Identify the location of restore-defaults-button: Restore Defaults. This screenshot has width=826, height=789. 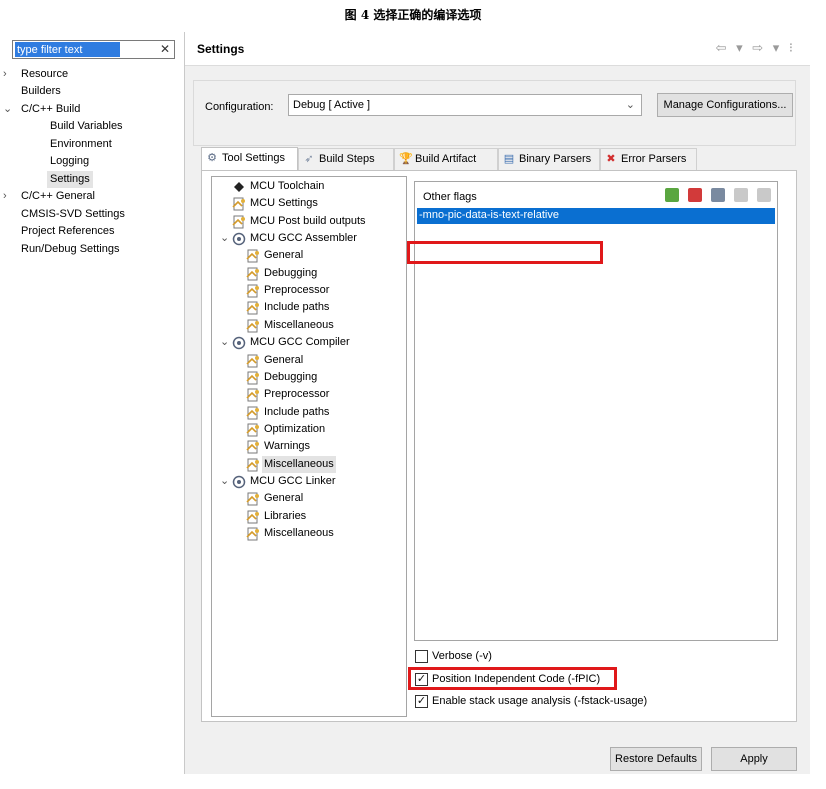
(656, 759).